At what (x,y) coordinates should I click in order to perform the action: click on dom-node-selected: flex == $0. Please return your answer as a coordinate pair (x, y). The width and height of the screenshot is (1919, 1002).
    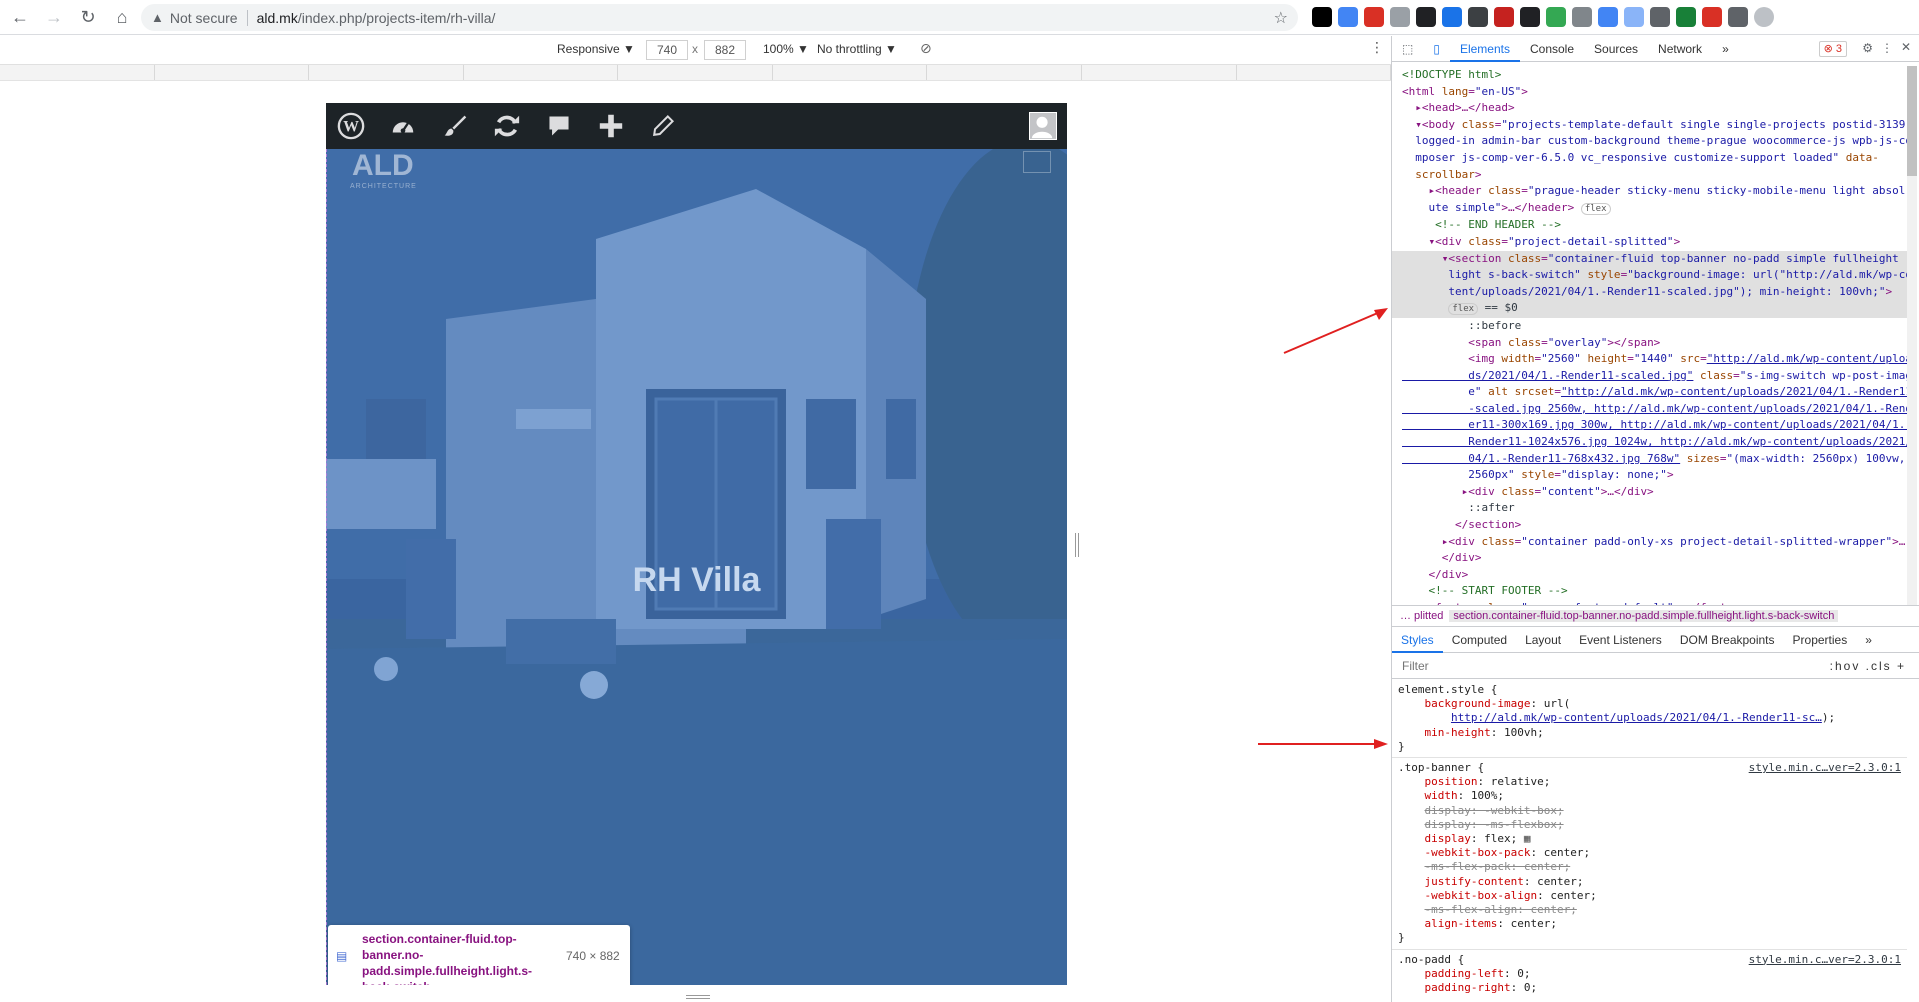
    Looking at the image, I should click on (1649, 309).